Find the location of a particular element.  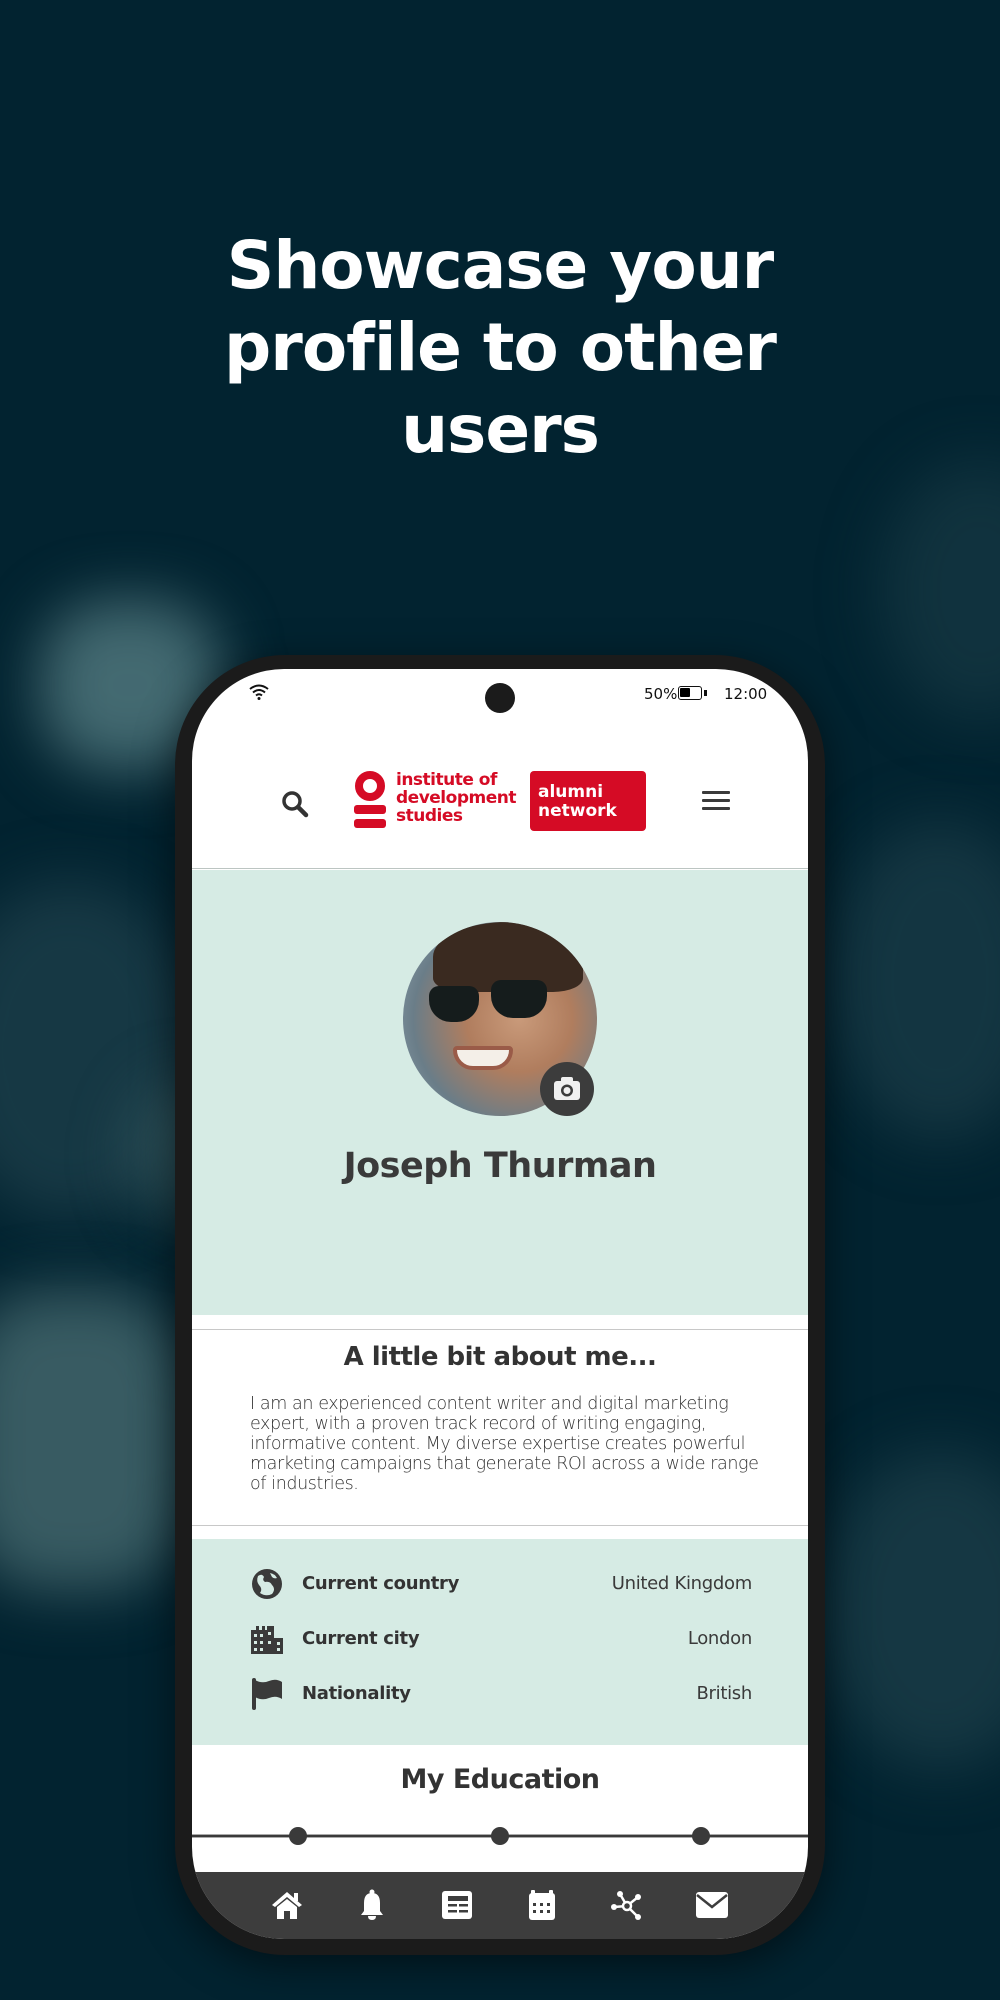

change-photo-button is located at coordinates (567, 1089).